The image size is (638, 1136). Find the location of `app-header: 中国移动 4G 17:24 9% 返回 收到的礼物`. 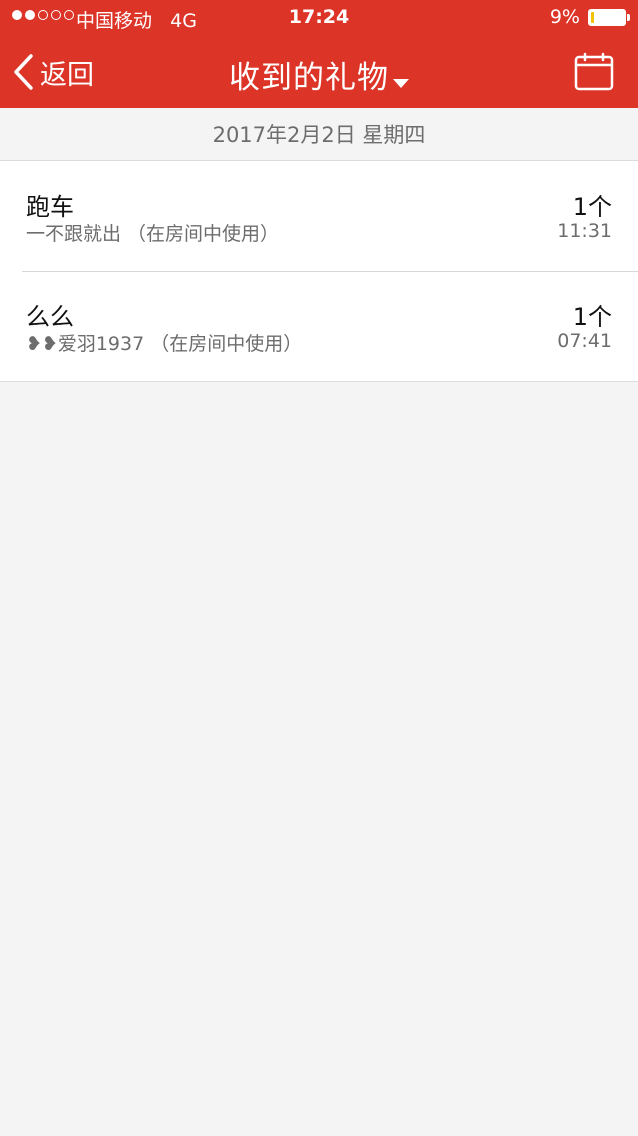

app-header: 中国移动 4G 17:24 9% 返回 收到的礼物 is located at coordinates (319, 54).